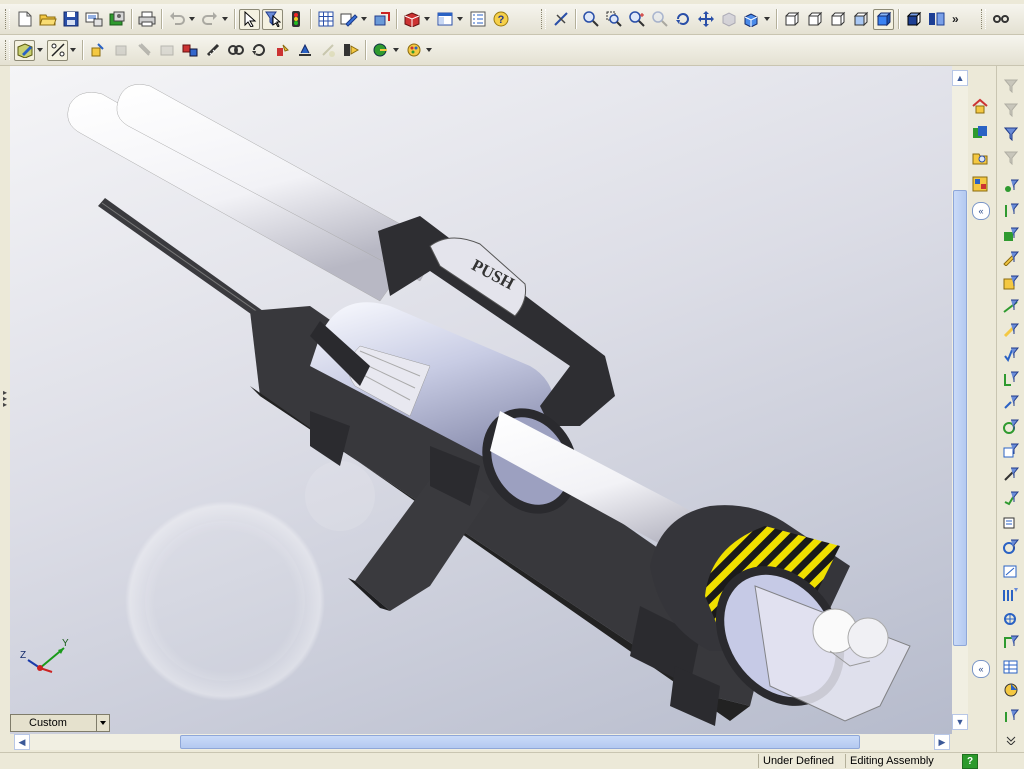 Image resolution: width=1024 pixels, height=769 pixels. What do you see at coordinates (980, 132) in the screenshot?
I see `design-library-icon` at bounding box center [980, 132].